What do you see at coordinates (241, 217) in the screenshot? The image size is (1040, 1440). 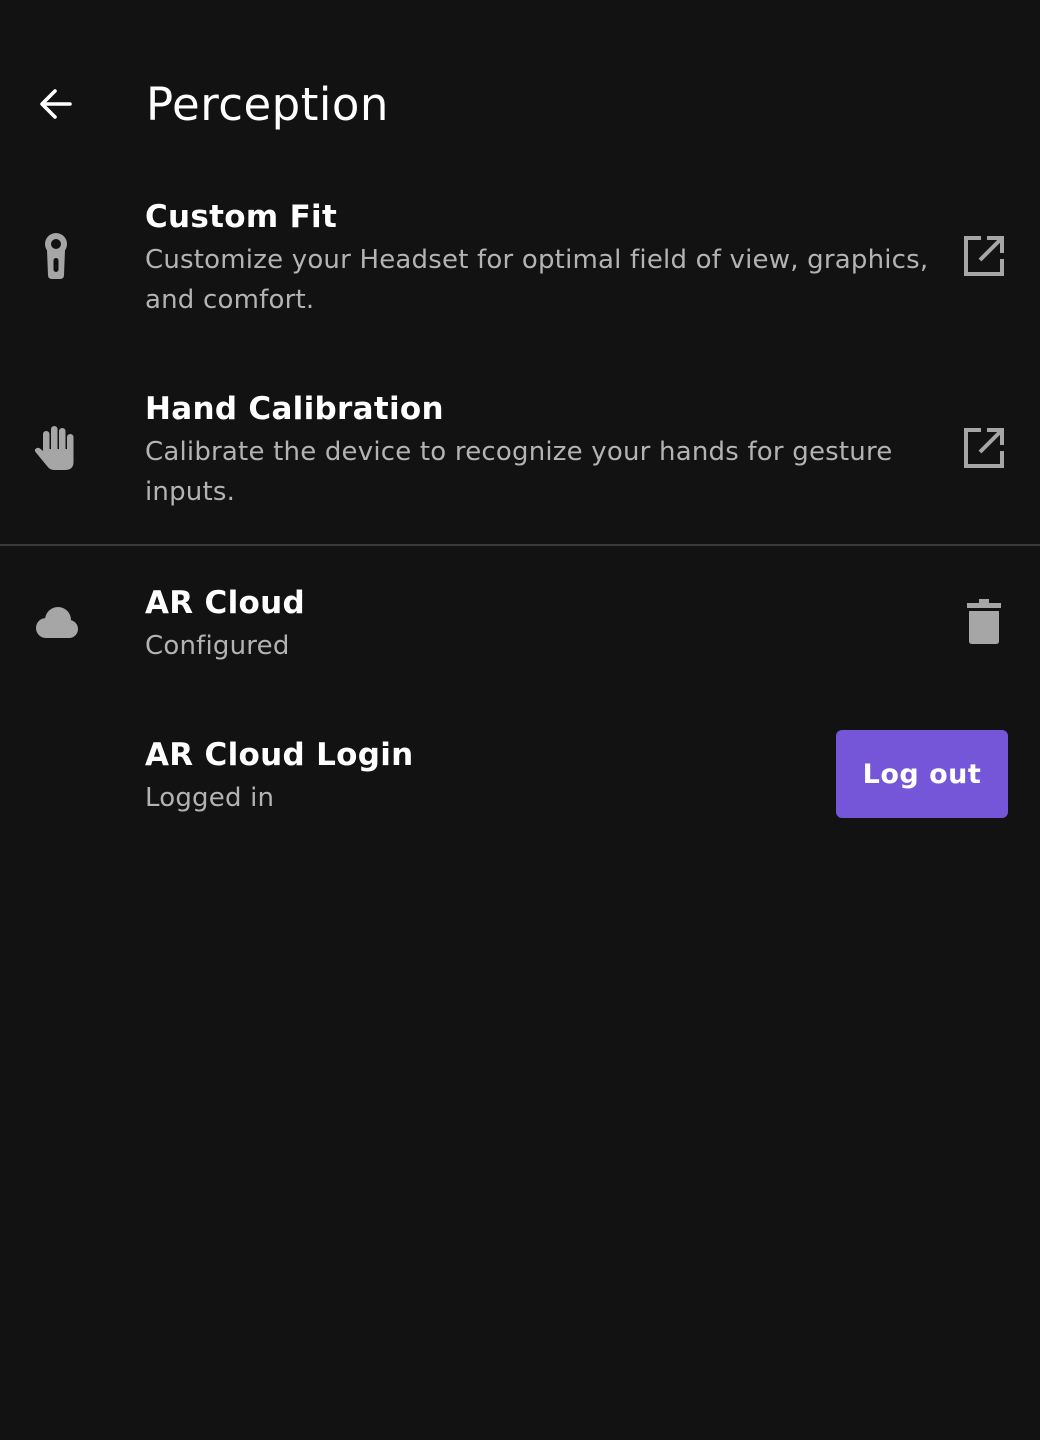 I see `custom-fit-title: Custom Fit` at bounding box center [241, 217].